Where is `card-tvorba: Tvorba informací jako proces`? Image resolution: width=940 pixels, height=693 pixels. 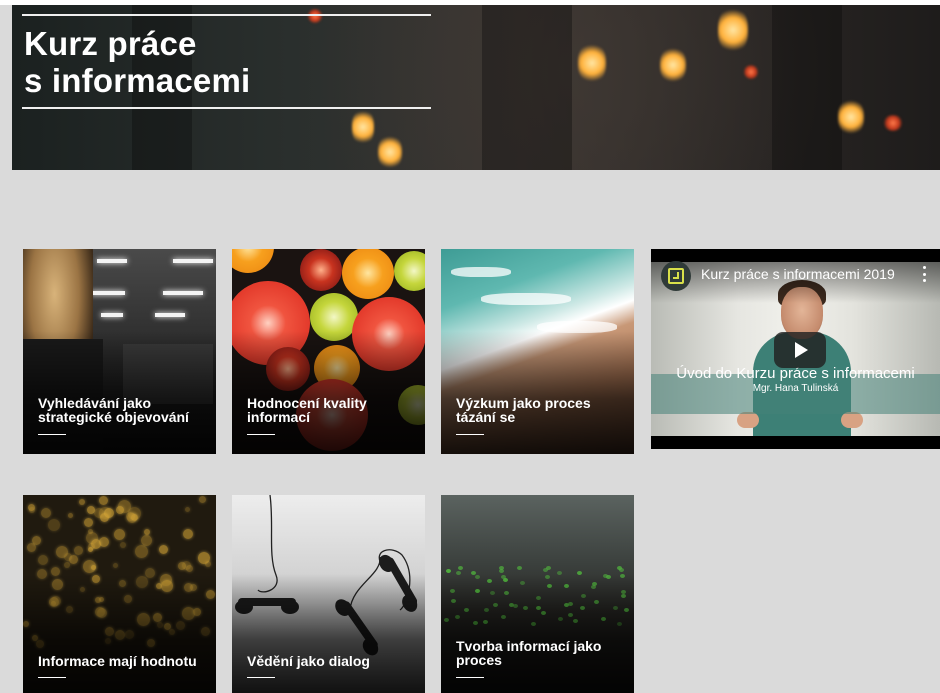
card-tvorba: Tvorba informací jako proces is located at coordinates (537, 594).